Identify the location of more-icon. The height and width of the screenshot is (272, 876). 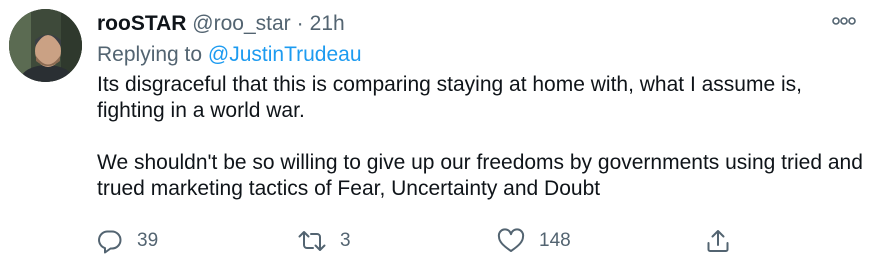
(844, 21).